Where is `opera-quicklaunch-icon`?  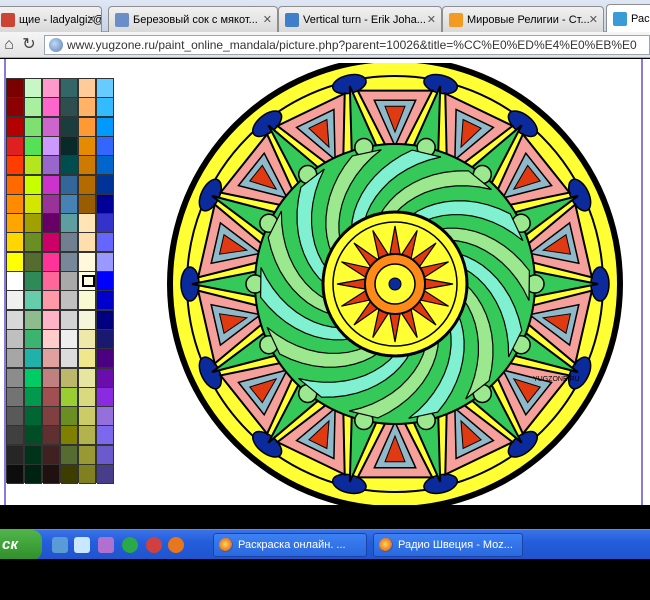
opera-quicklaunch-icon is located at coordinates (154, 545).